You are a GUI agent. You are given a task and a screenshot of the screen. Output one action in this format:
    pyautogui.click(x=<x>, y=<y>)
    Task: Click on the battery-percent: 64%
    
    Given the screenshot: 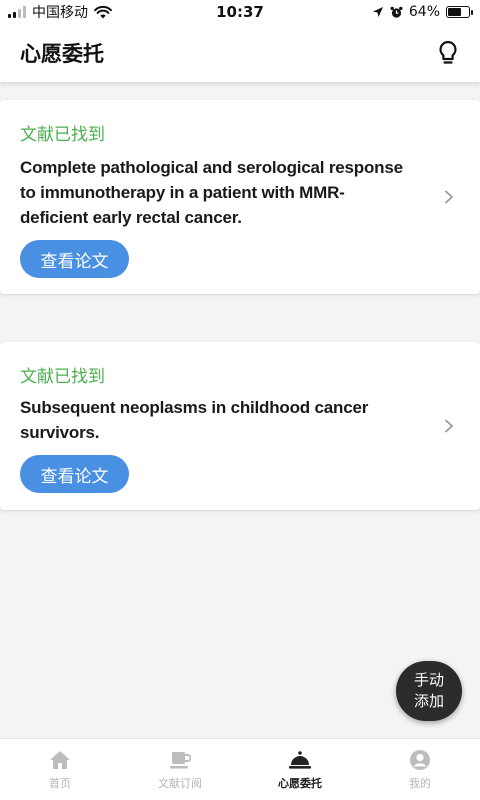 What is the action you would take?
    pyautogui.click(x=424, y=12)
    